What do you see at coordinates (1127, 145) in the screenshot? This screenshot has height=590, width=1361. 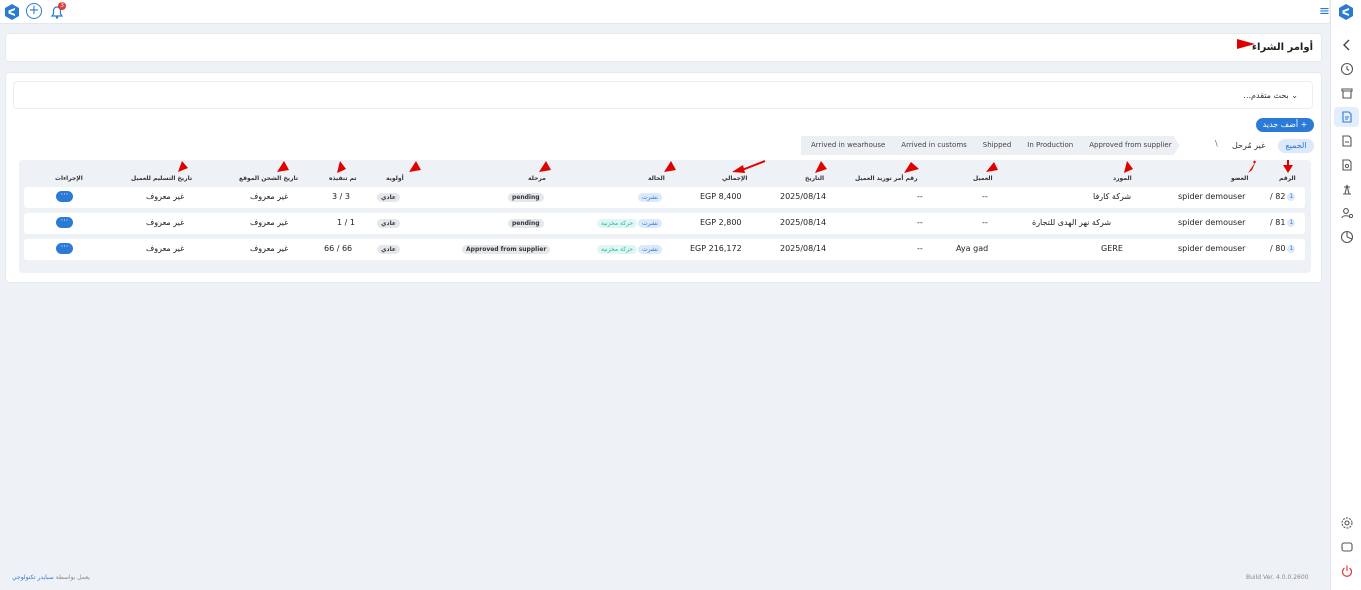 I see `stage-approved-supplier: Approved from supplier` at bounding box center [1127, 145].